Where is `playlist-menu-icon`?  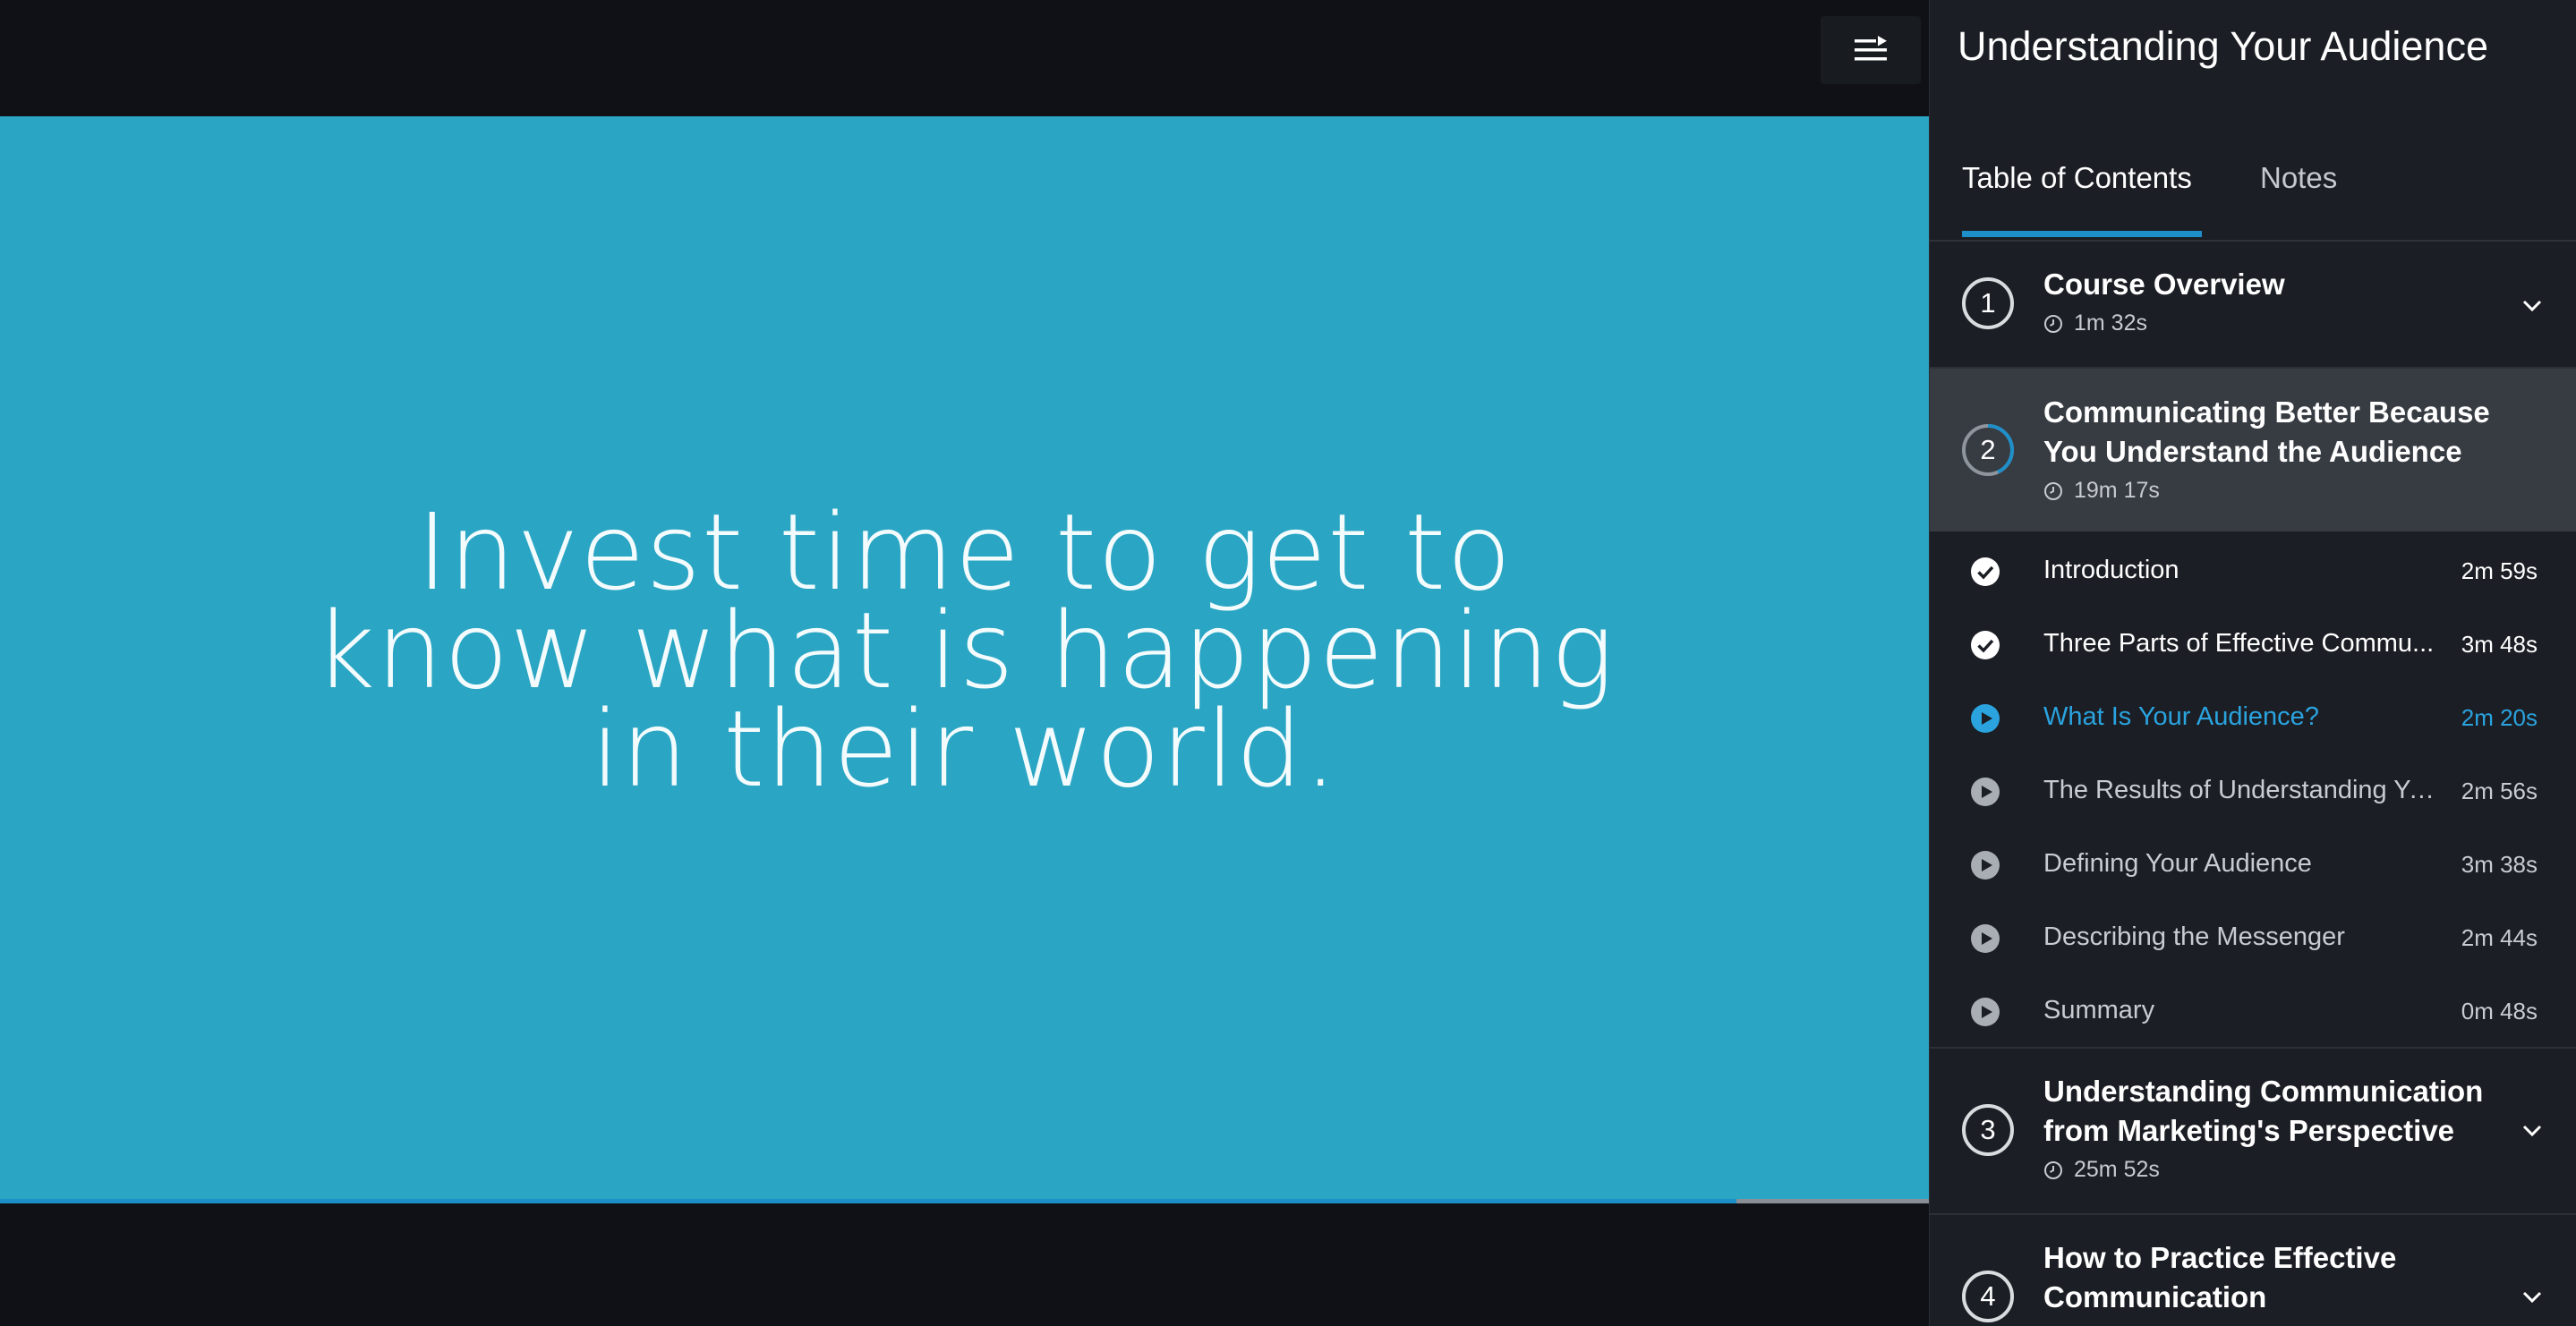
playlist-menu-icon is located at coordinates (1871, 49).